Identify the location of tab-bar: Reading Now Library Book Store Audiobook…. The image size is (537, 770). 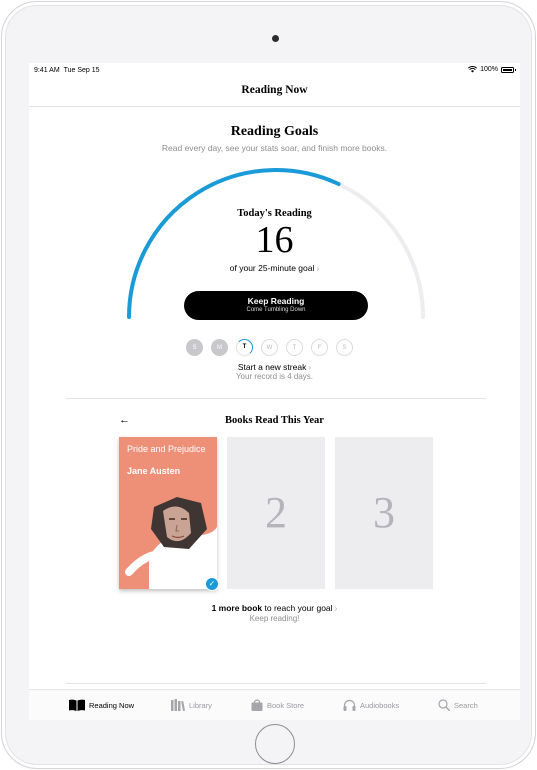
(274, 704).